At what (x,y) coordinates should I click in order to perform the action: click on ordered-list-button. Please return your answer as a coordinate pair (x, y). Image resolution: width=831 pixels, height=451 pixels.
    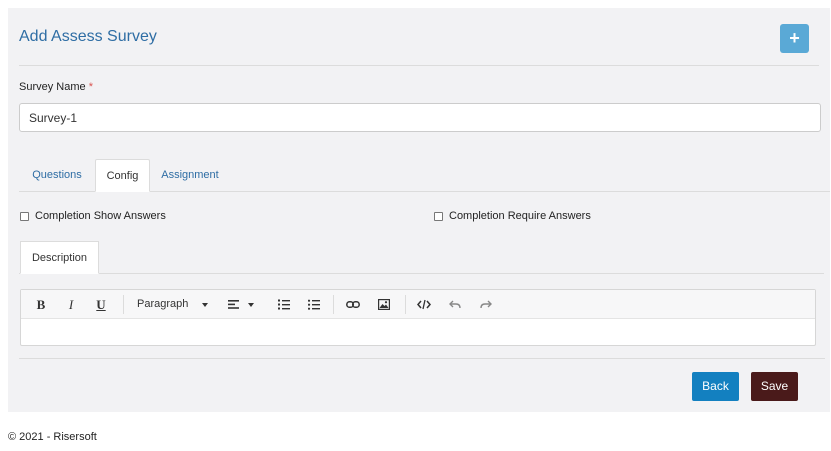
    Looking at the image, I should click on (284, 304).